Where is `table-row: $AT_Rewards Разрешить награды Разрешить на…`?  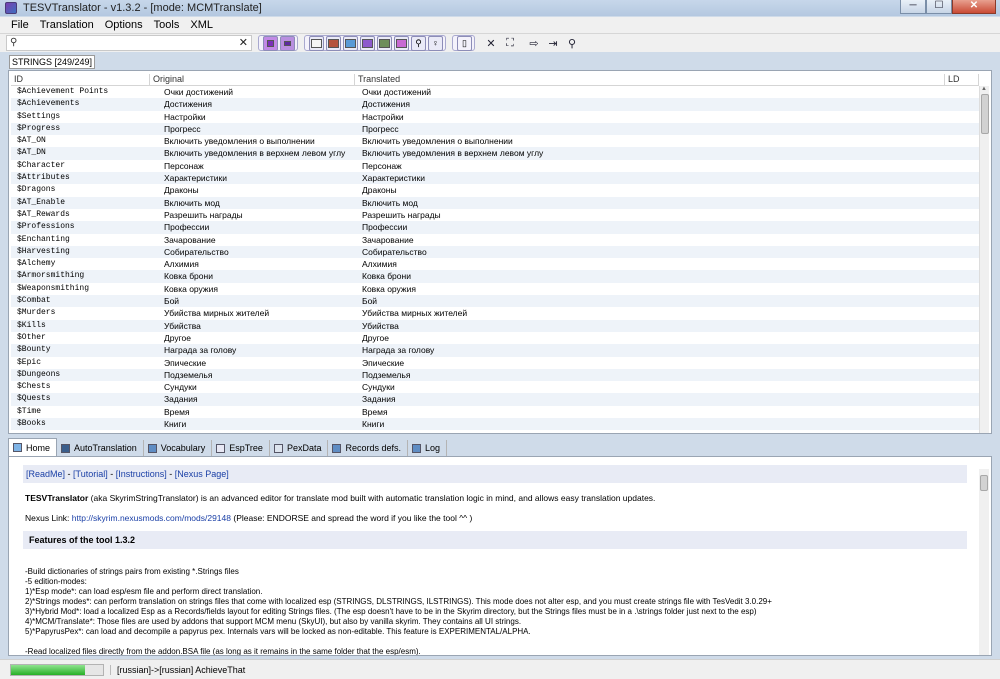
table-row: $AT_Rewards Разрешить награды Разрешить на… is located at coordinates (495, 215).